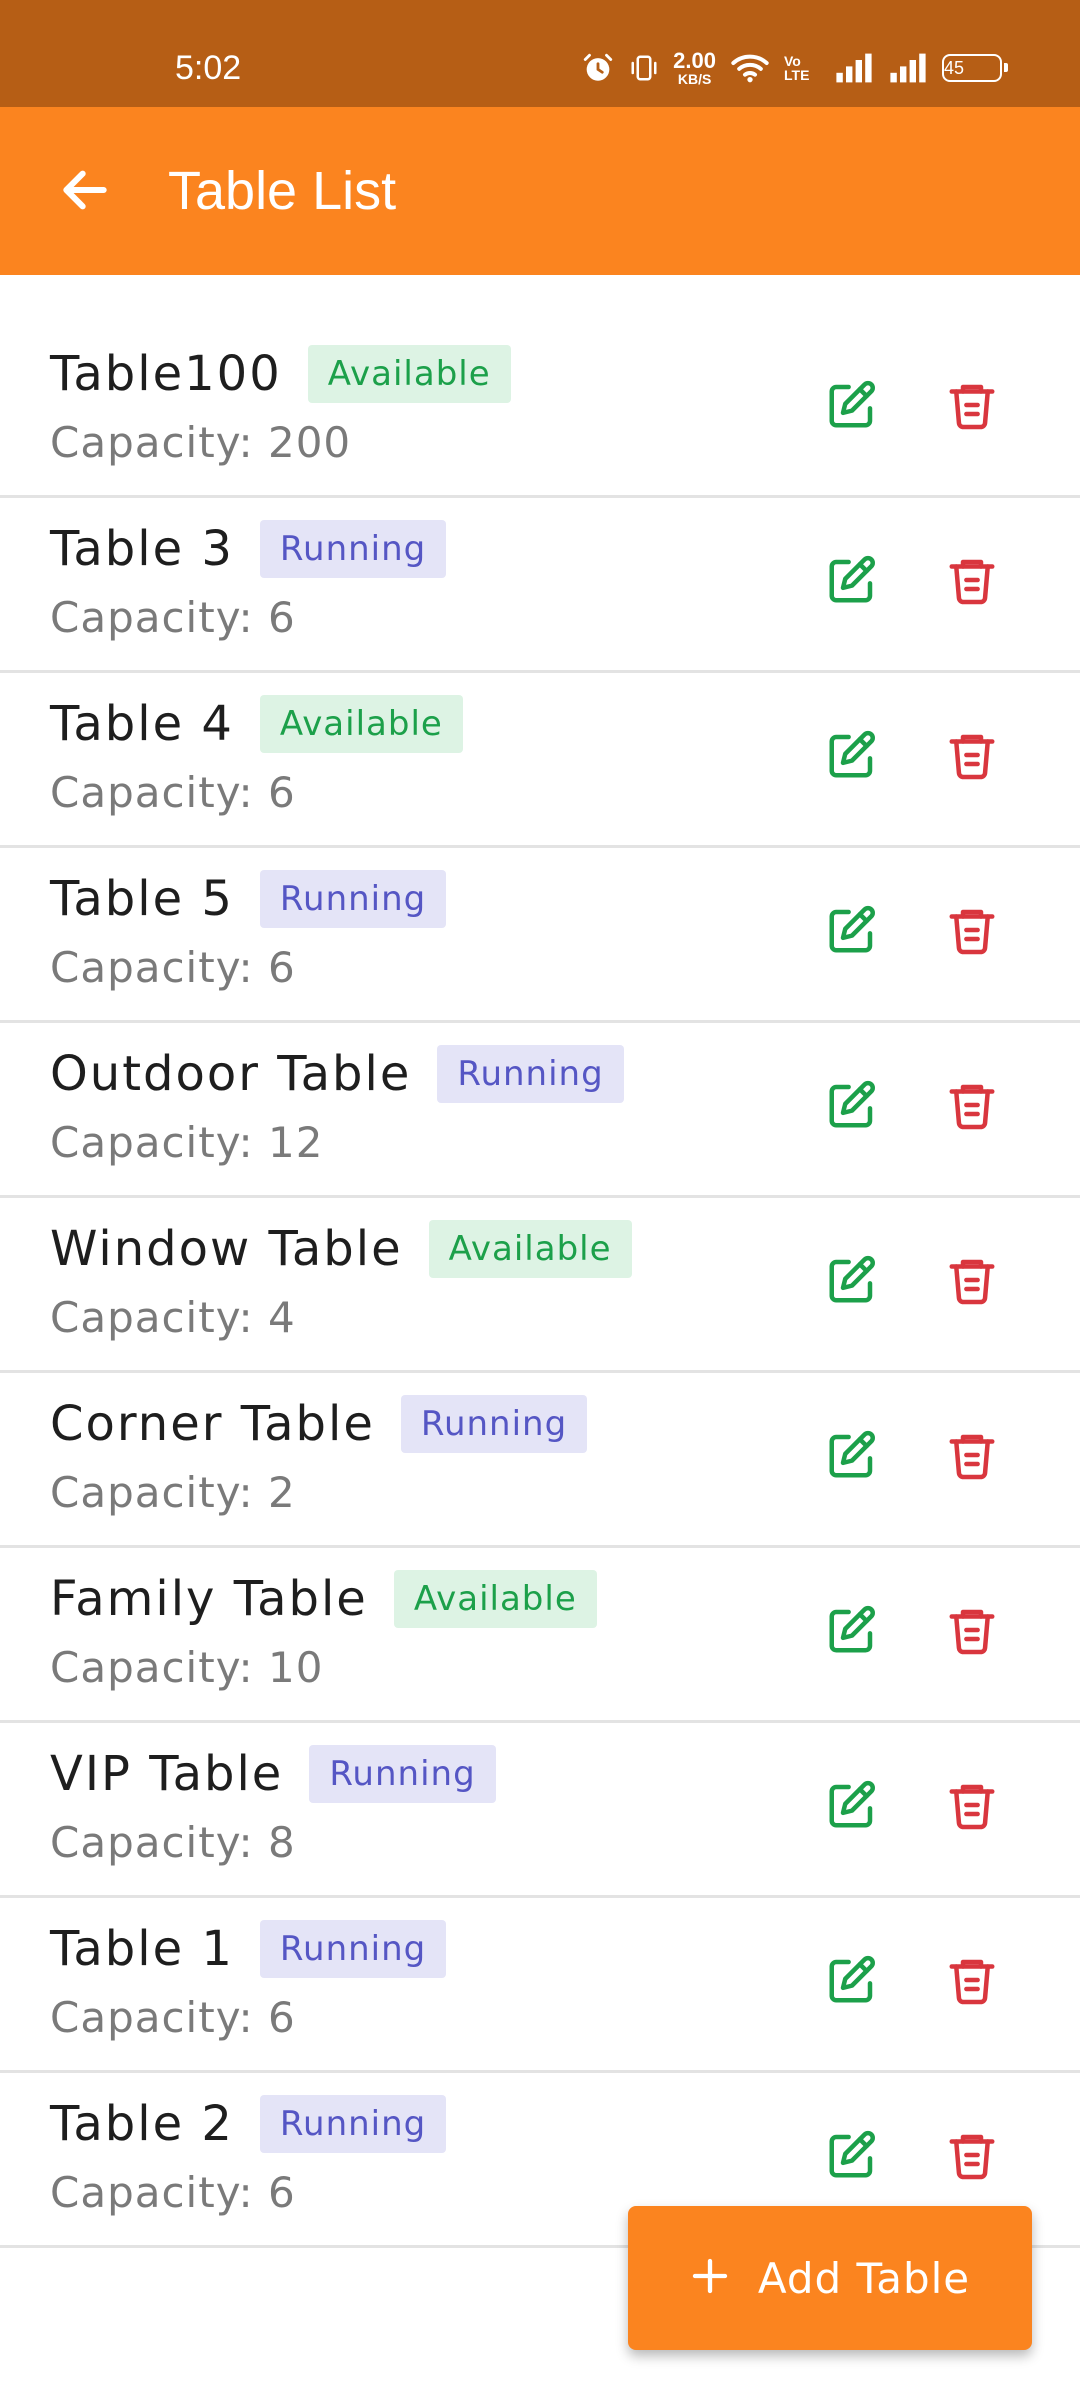  Describe the element at coordinates (173, 1317) in the screenshot. I see `table-capacity: Capacity: 4` at that location.